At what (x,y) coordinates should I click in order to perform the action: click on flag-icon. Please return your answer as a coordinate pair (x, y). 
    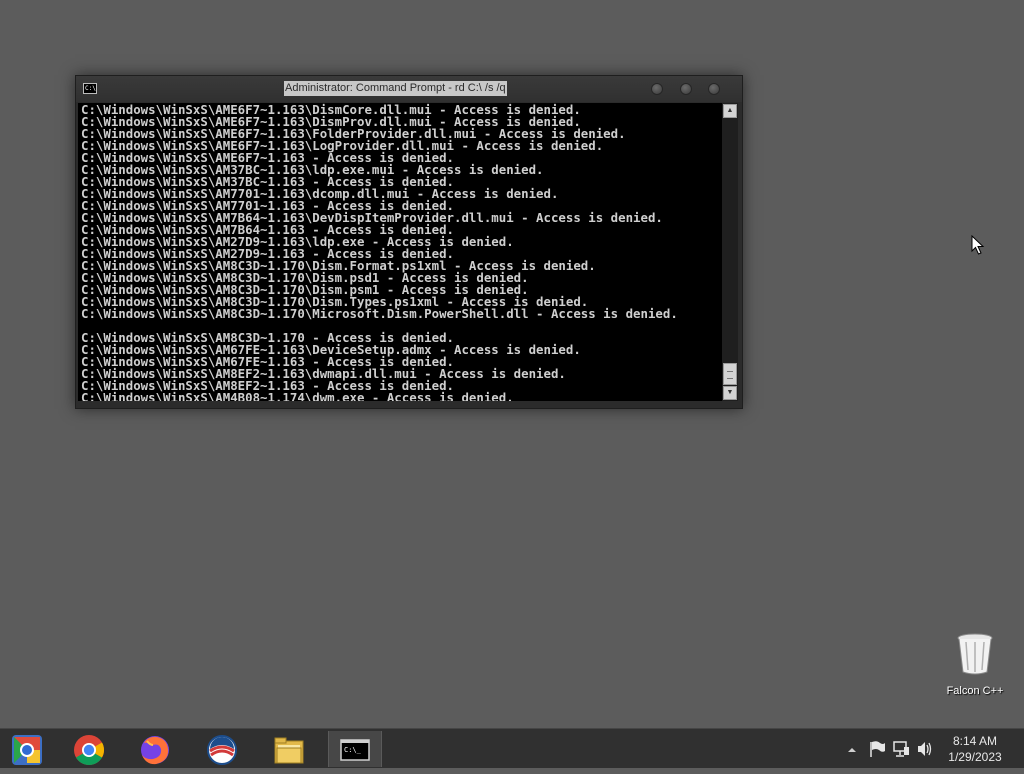
    Looking at the image, I should click on (877, 749).